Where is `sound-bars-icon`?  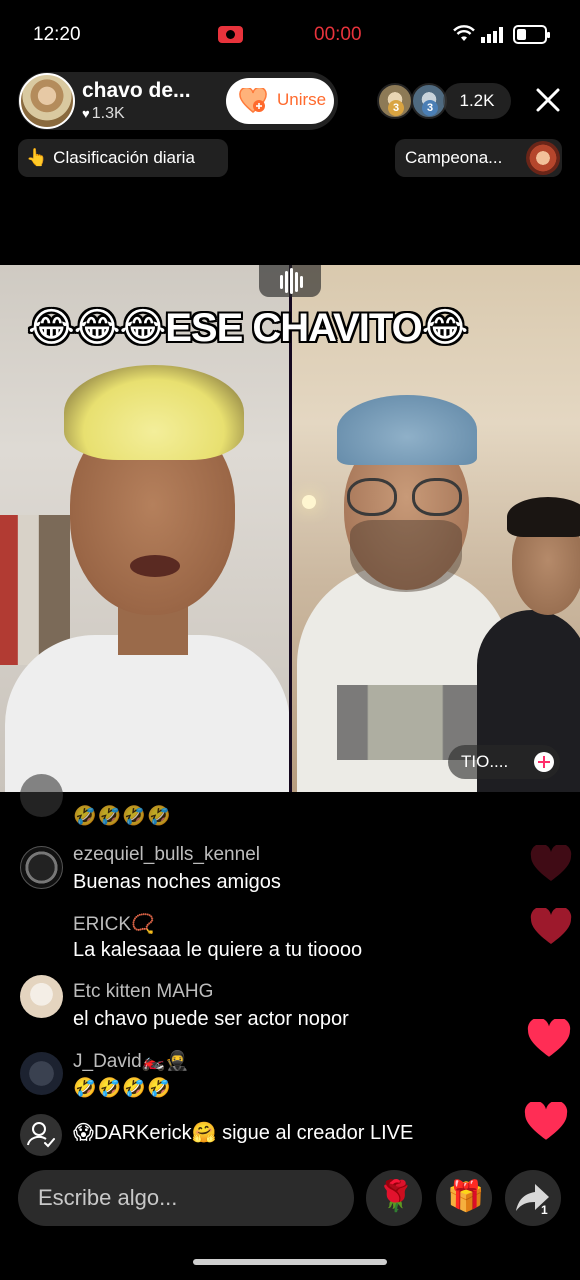 sound-bars-icon is located at coordinates (291, 281).